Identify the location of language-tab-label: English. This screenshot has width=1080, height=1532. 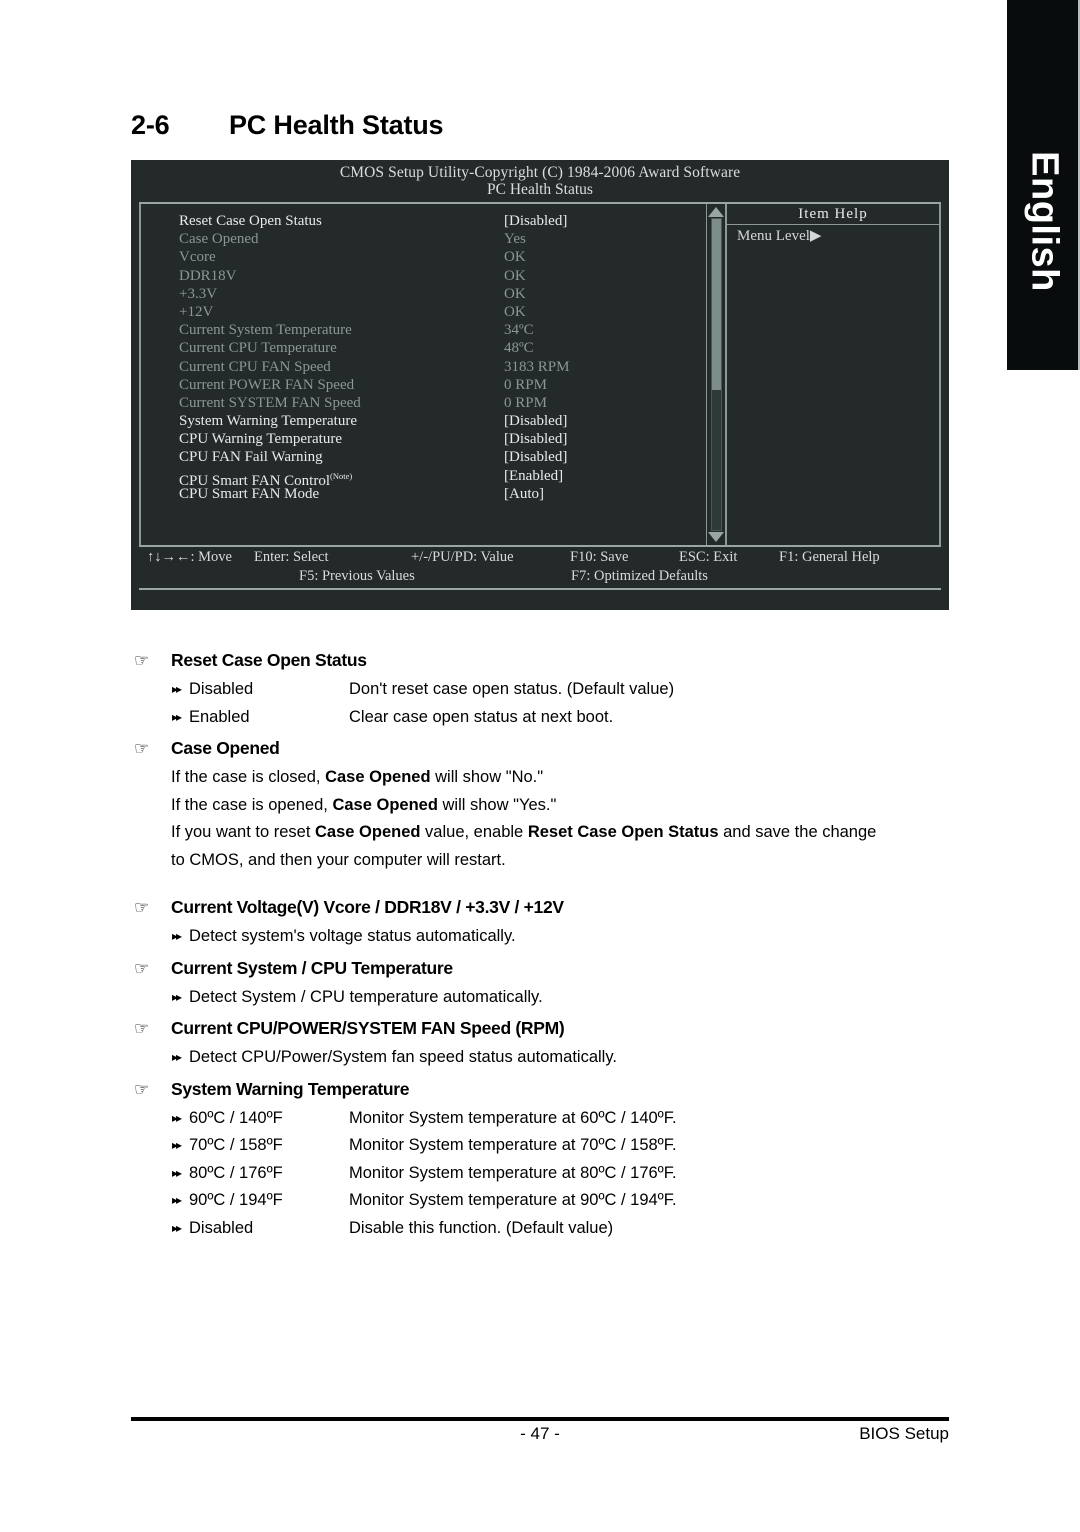
(1044, 221).